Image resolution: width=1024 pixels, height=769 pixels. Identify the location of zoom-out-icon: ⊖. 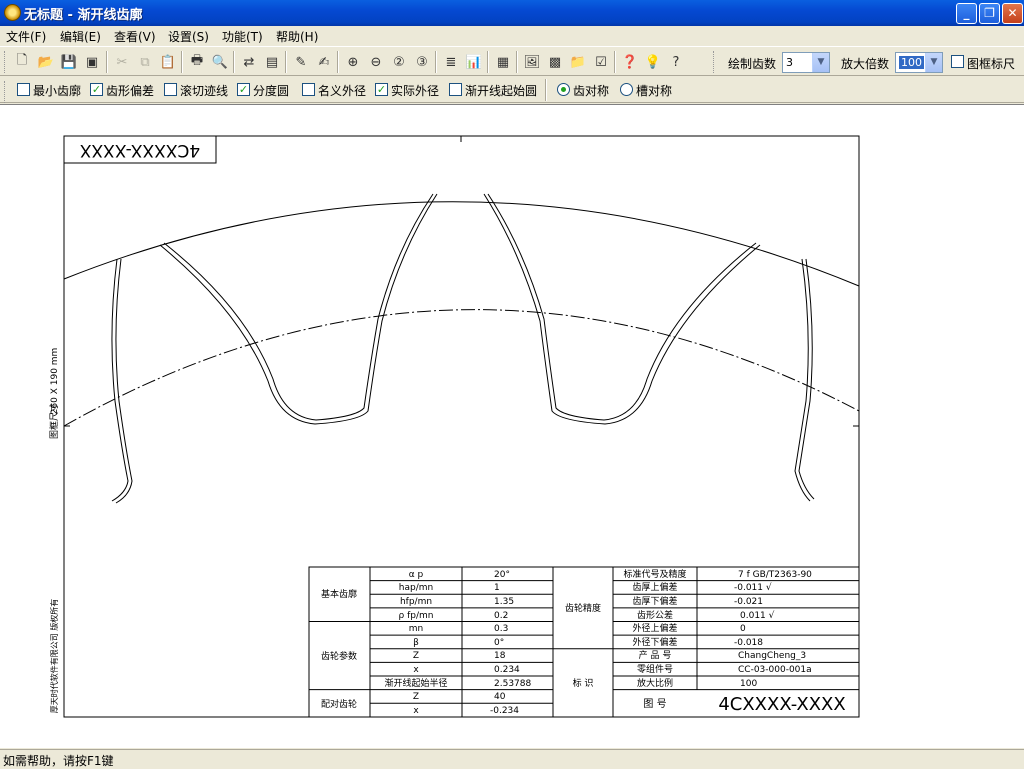
(376, 62).